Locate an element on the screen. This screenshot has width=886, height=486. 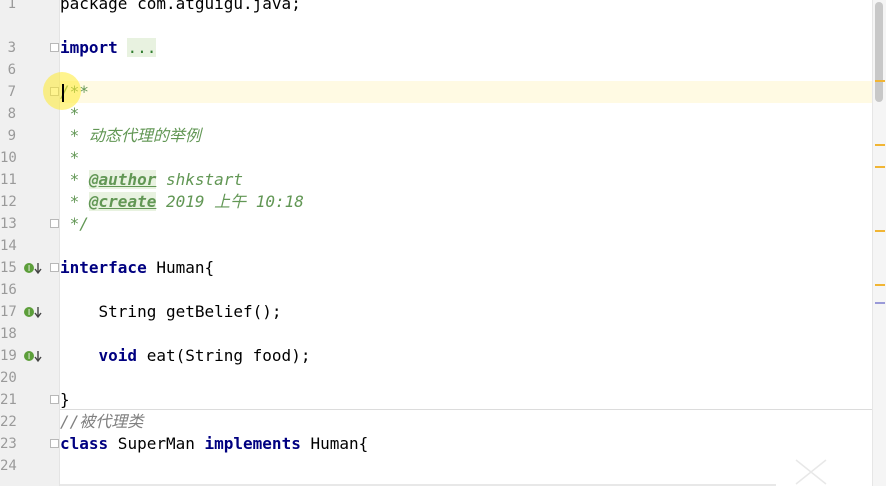
method-separator is located at coordinates (466, 409).